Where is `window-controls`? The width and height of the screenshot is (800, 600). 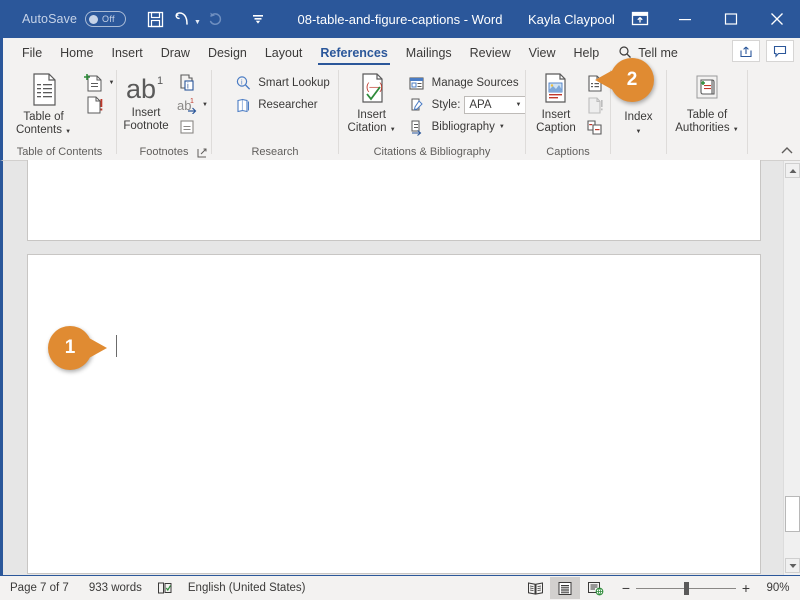
window-controls is located at coordinates (731, 19).